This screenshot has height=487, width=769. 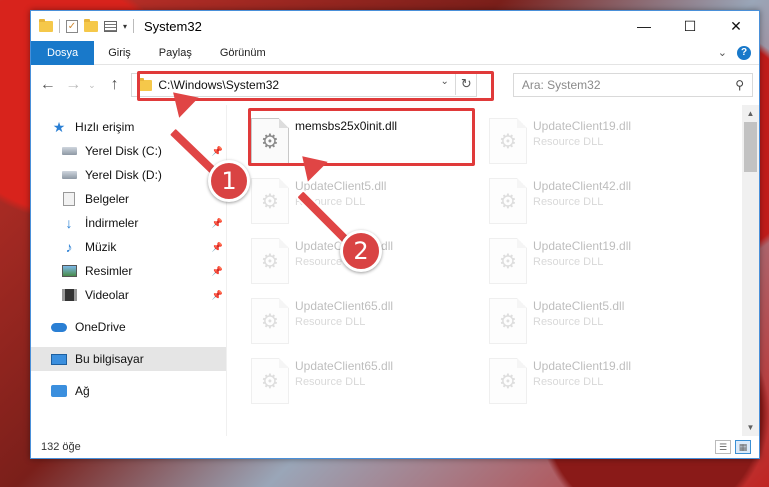 I want to click on drive-icon, so click(x=69, y=151).